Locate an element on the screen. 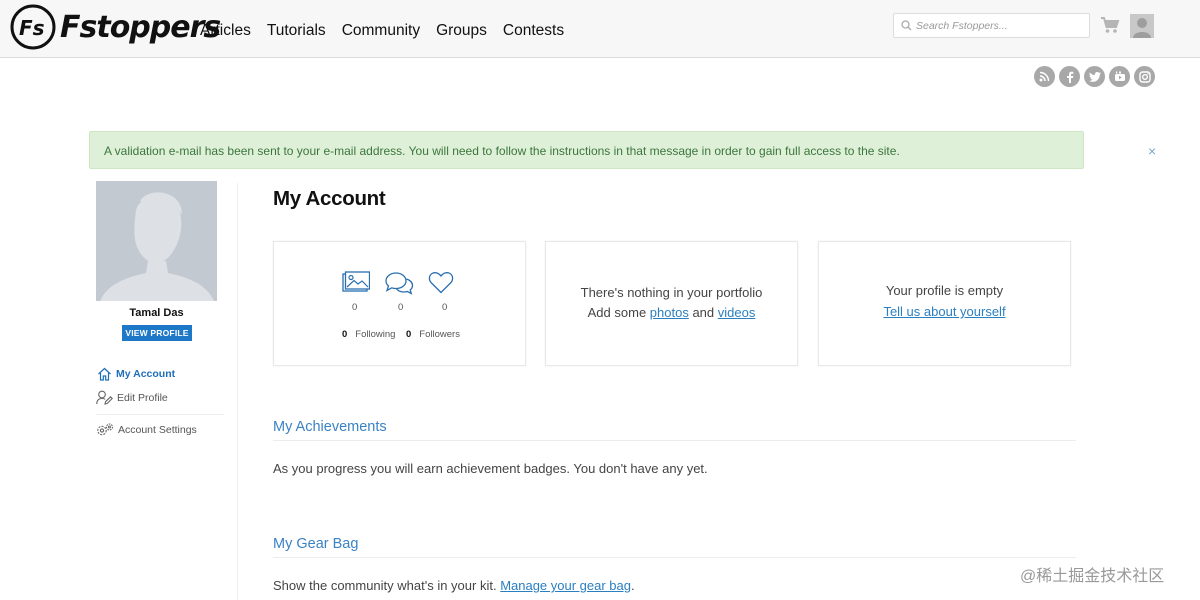  tell-us-about-yourself-link: Tell us about yourself is located at coordinates (944, 311).